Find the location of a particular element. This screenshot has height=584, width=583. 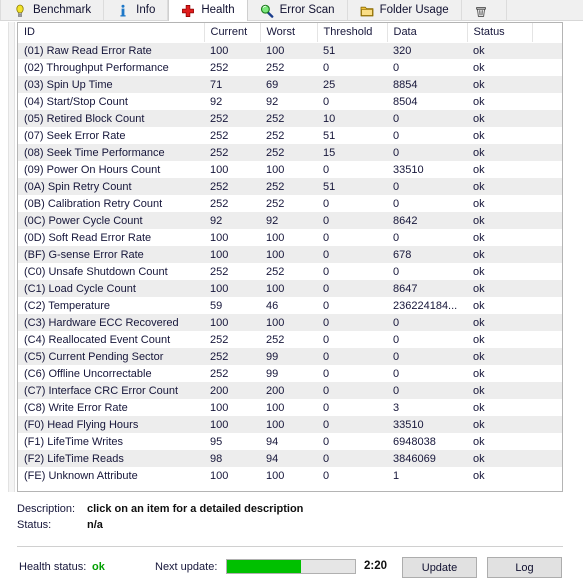

table-row: (C4) Reallocated Event Count 252 252 0 0 ok is located at coordinates (290, 339).